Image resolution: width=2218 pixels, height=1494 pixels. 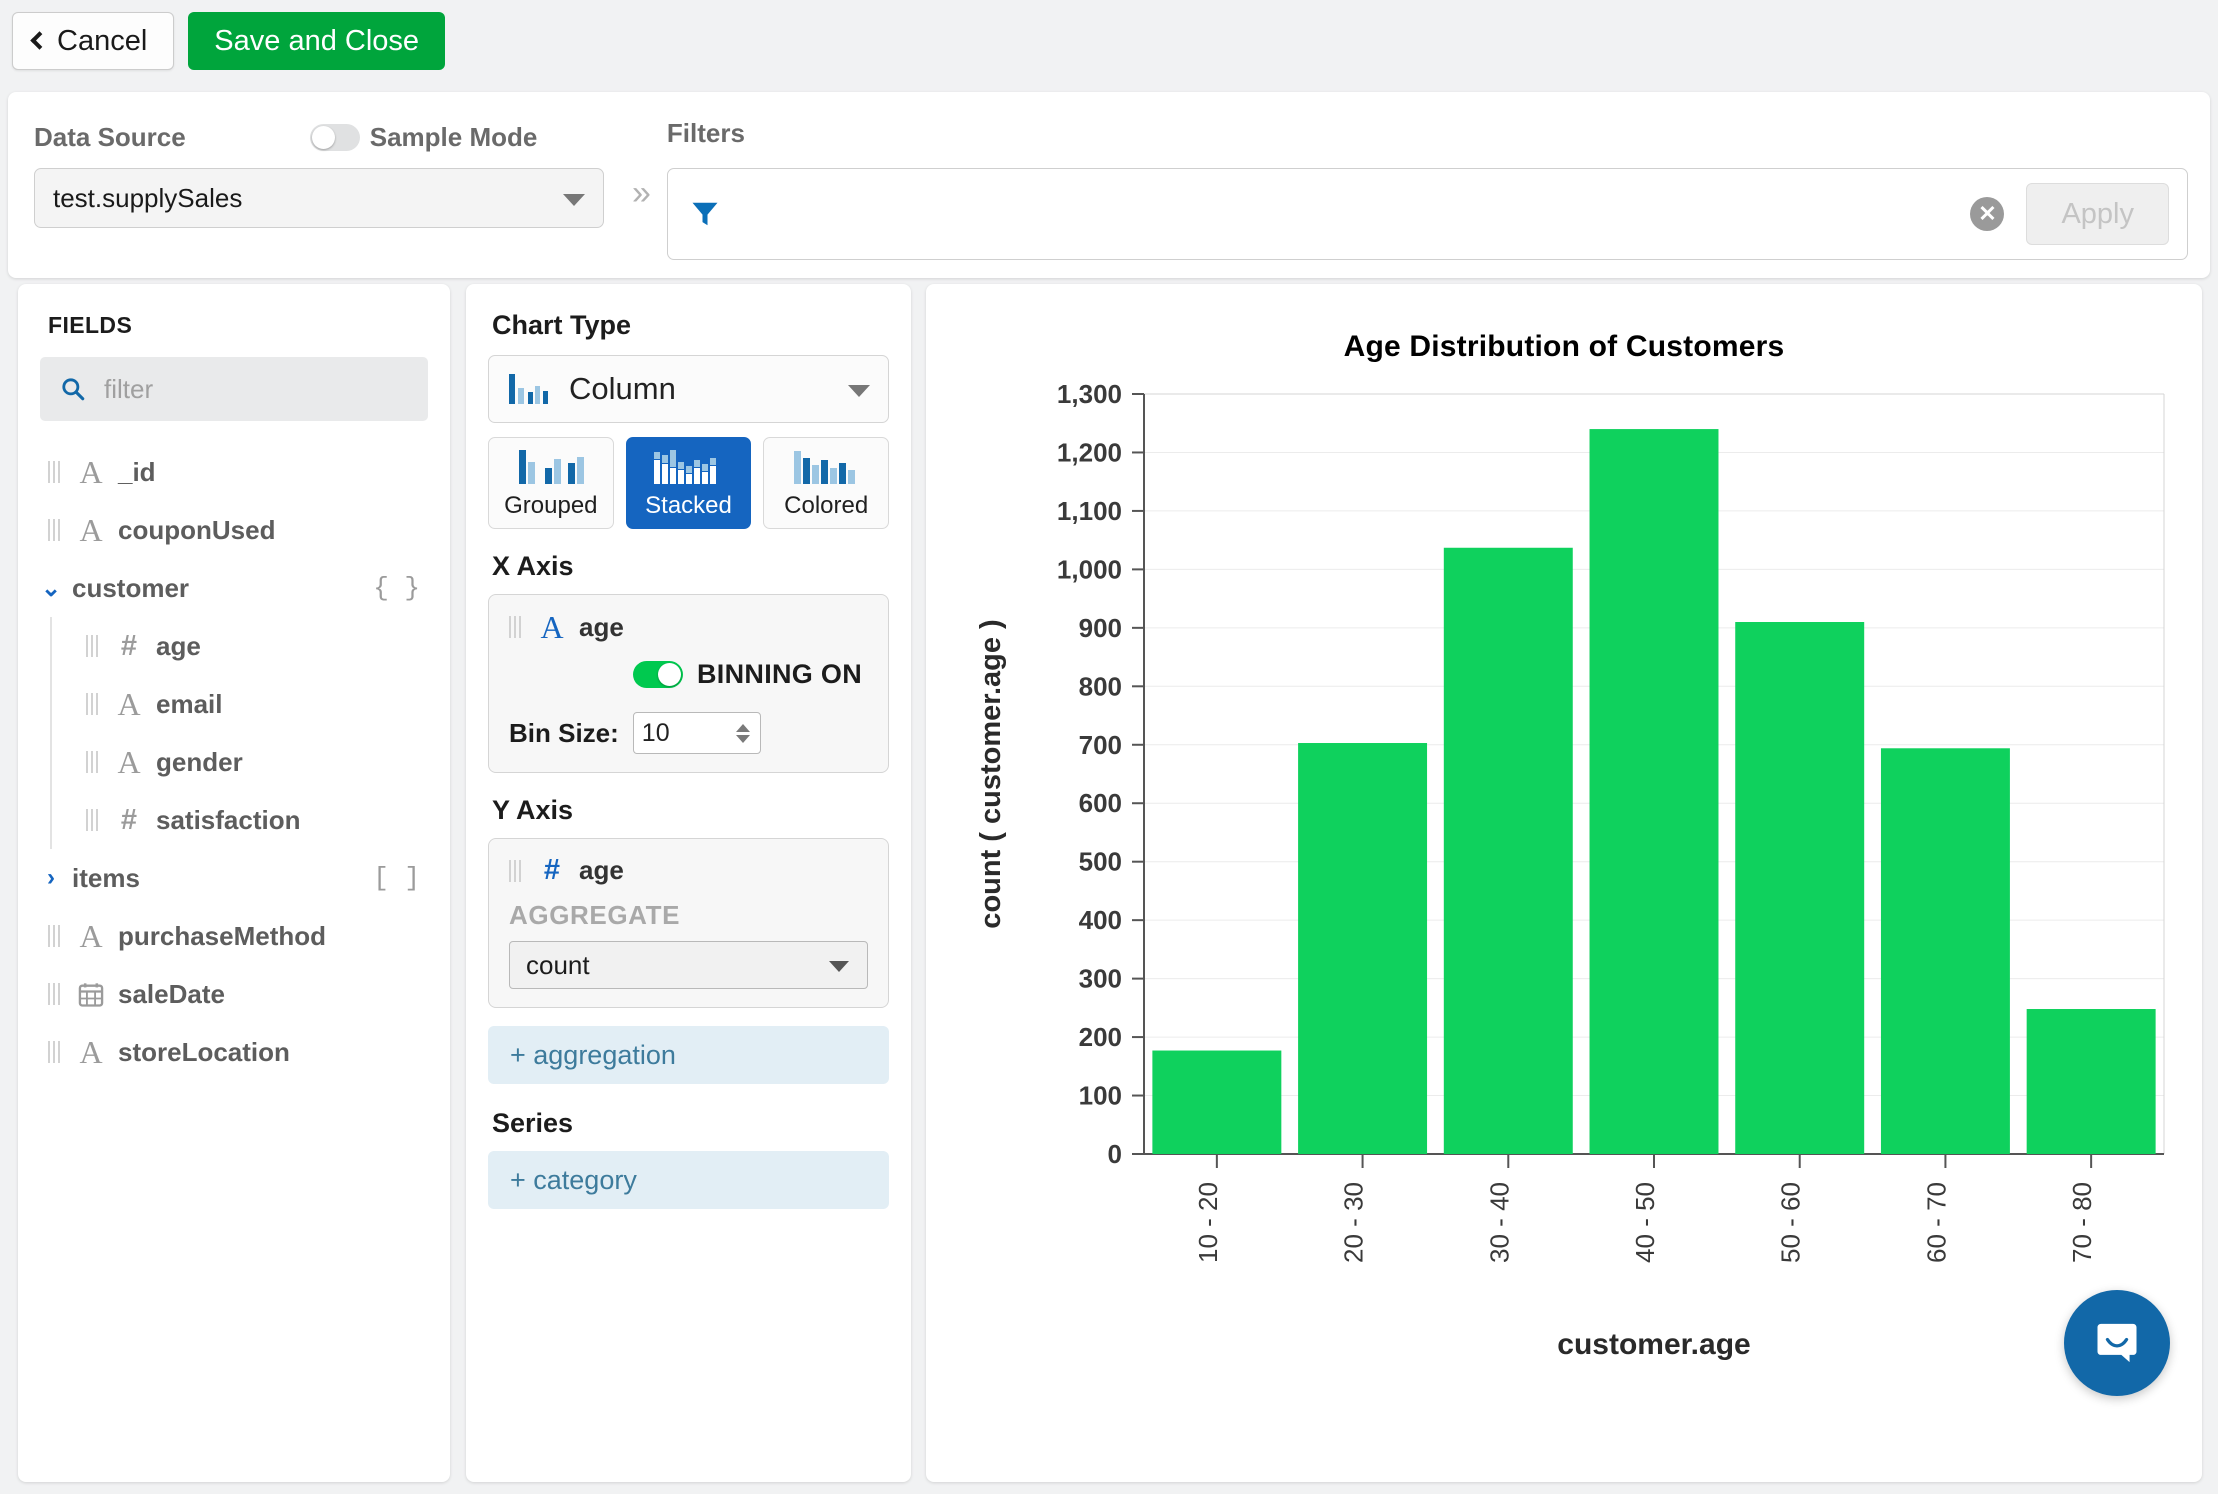 What do you see at coordinates (676, 733) in the screenshot?
I see `bin-size-input` at bounding box center [676, 733].